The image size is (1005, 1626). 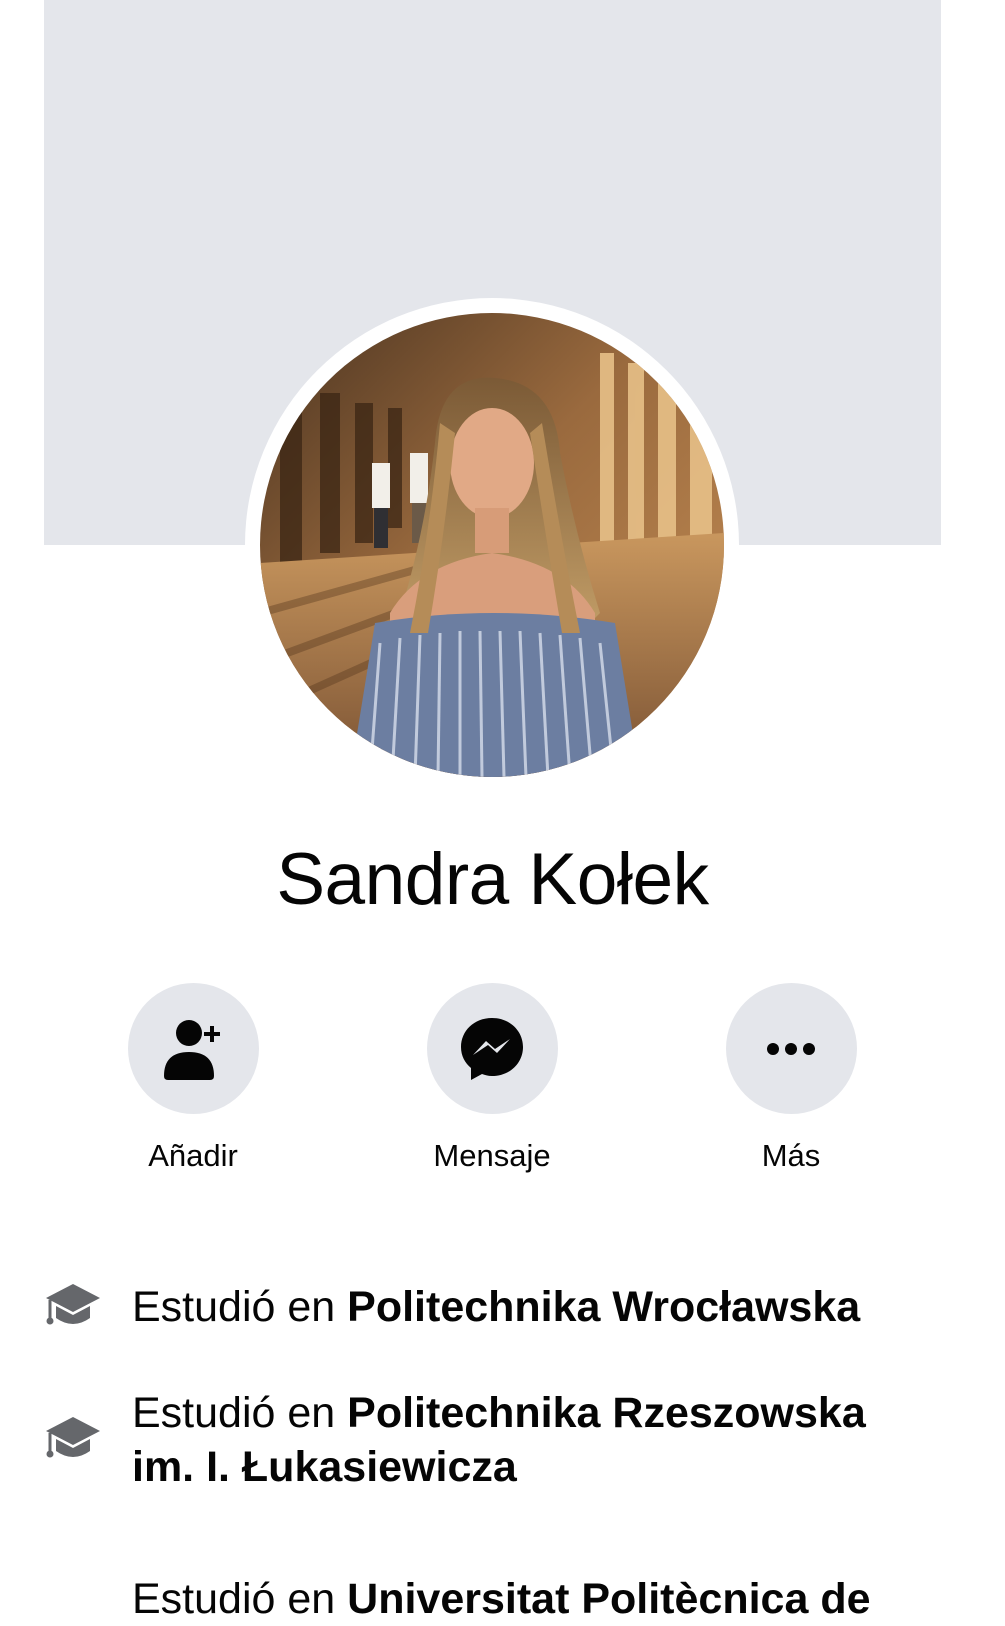 I want to click on education-item: Estudió en Universitat Politècnica de, so click(x=504, y=1599).